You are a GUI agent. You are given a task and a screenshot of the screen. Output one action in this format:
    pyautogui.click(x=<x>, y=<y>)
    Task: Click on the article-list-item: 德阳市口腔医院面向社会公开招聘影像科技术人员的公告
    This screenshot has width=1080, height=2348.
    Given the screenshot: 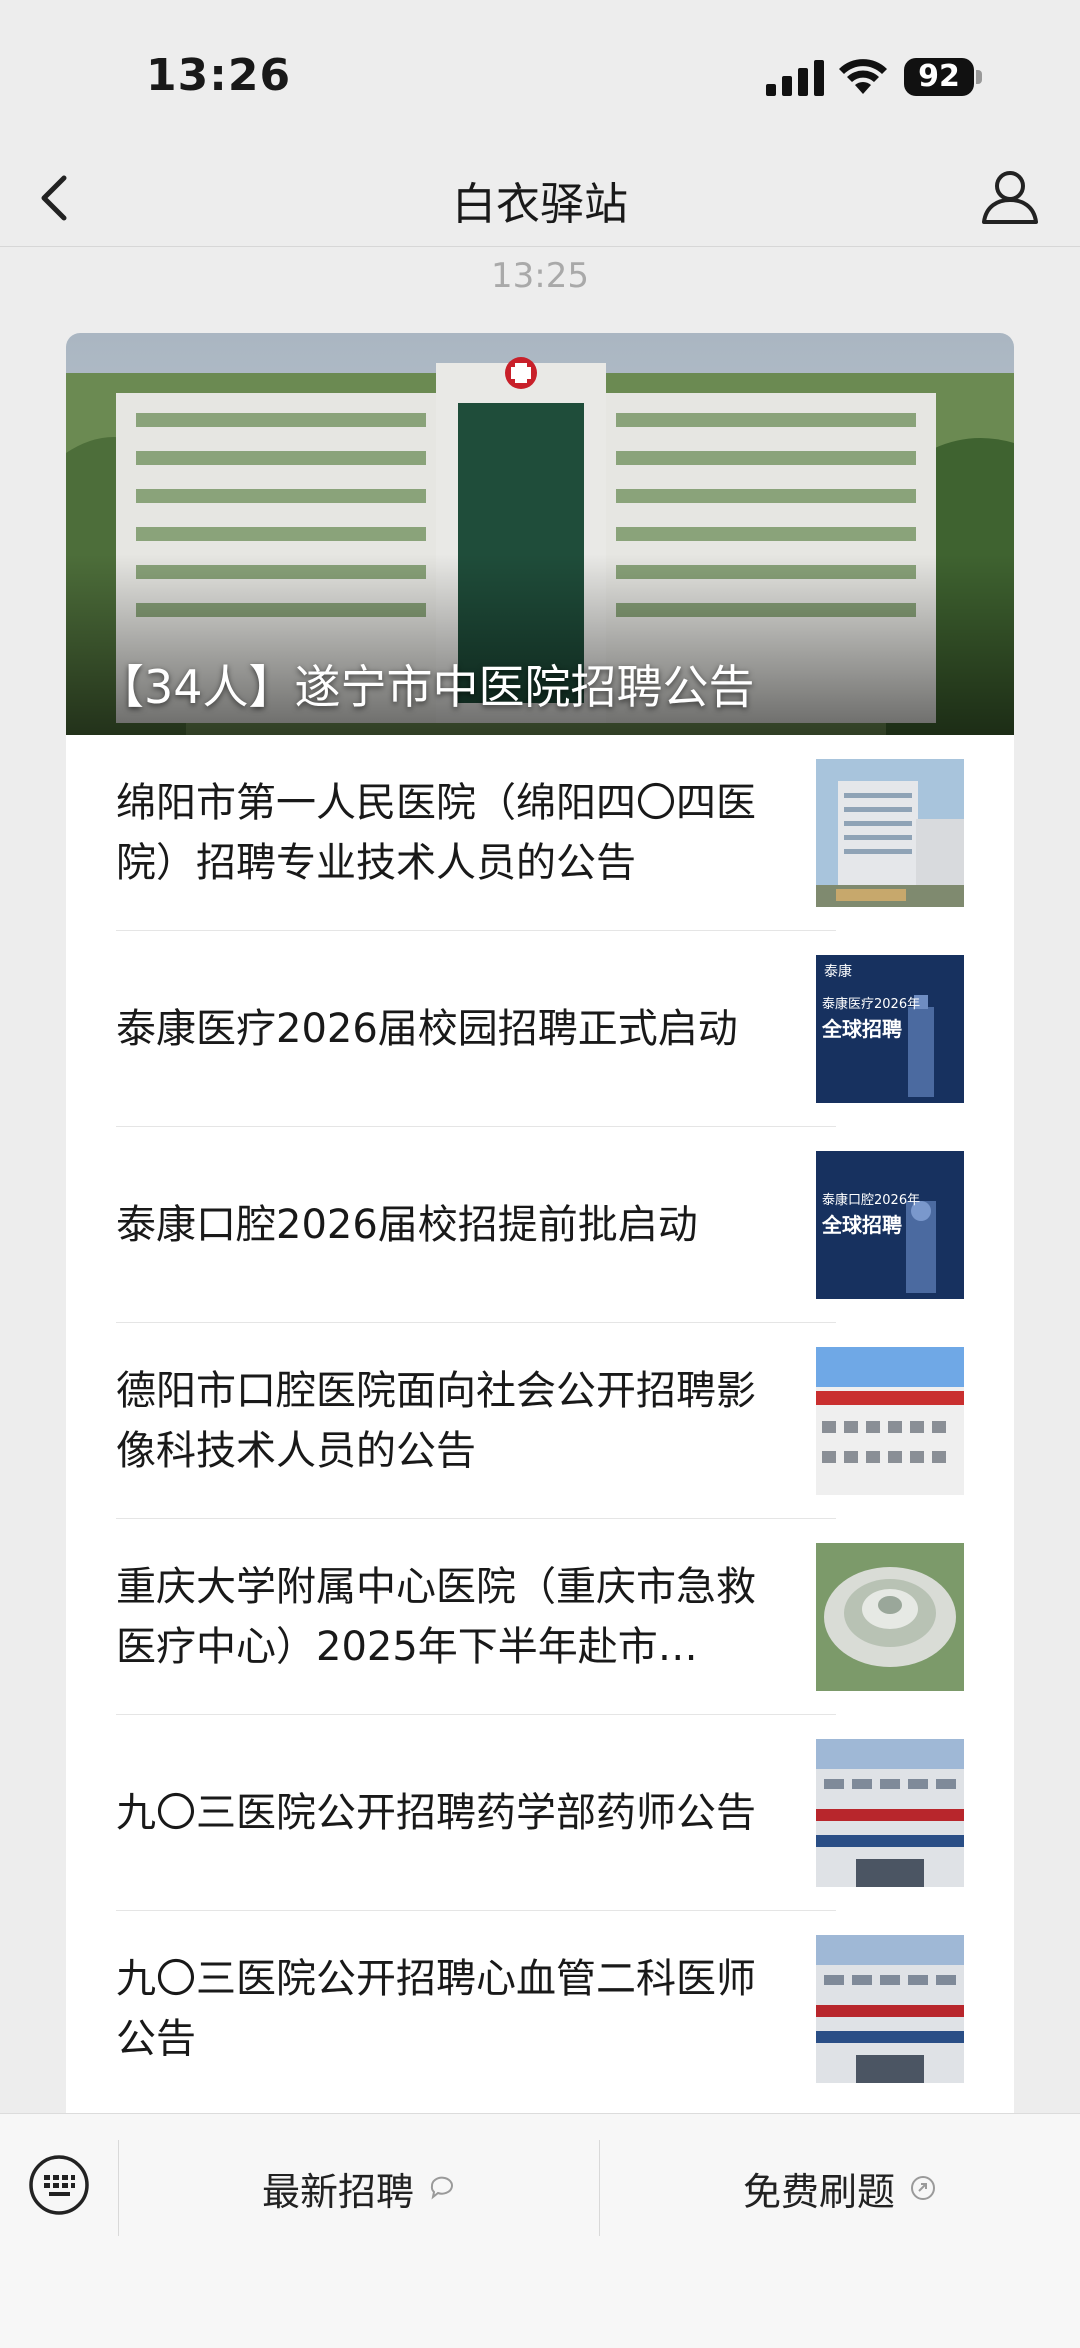 What is the action you would take?
    pyautogui.click(x=540, y=1421)
    